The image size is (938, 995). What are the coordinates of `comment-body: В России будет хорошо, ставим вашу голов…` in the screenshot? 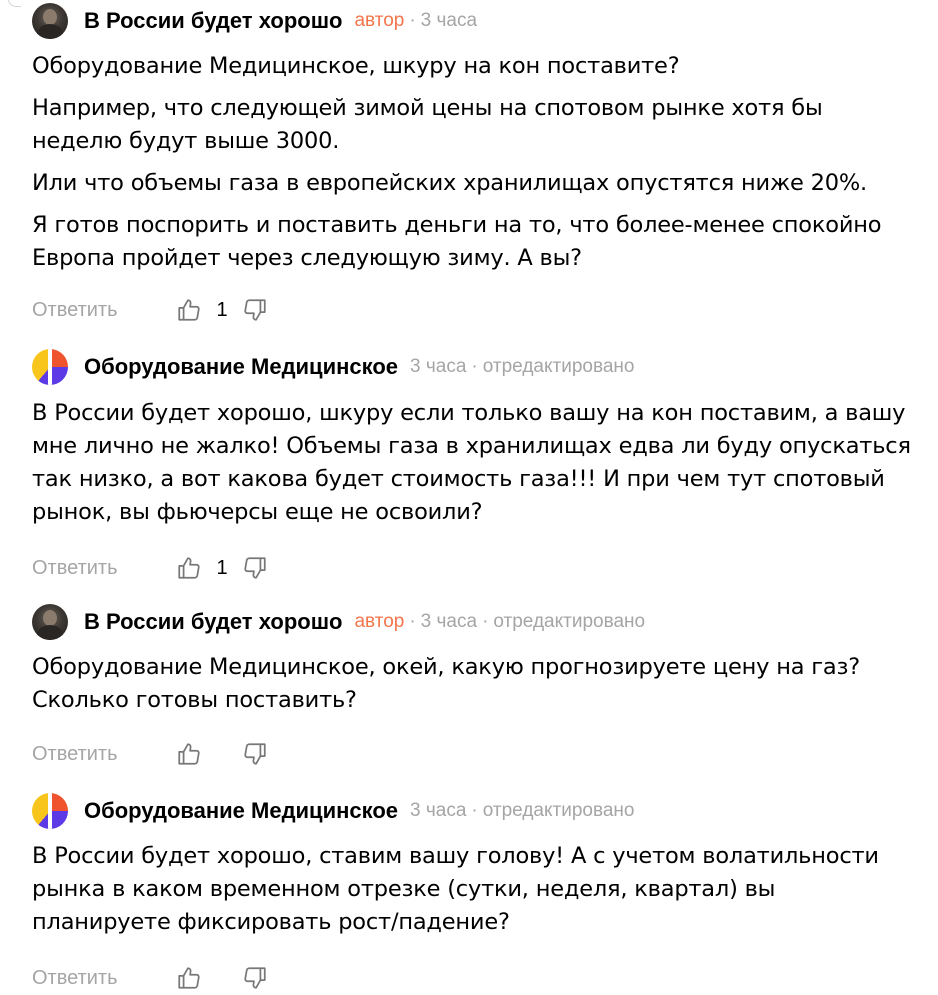 It's located at (472, 889).